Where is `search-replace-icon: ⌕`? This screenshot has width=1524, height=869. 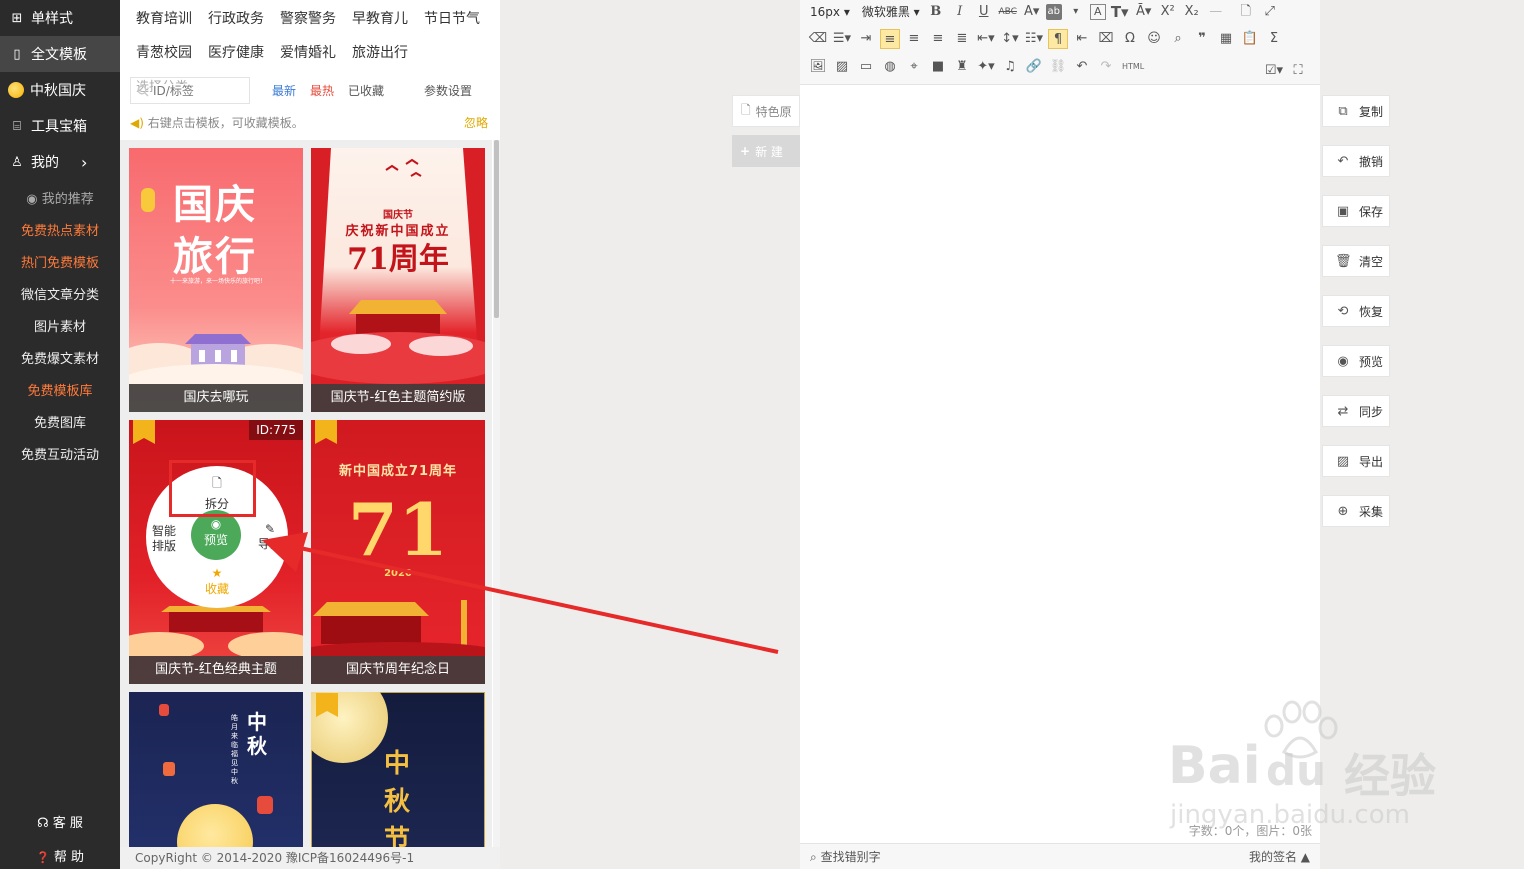 search-replace-icon: ⌕ is located at coordinates (1178, 39).